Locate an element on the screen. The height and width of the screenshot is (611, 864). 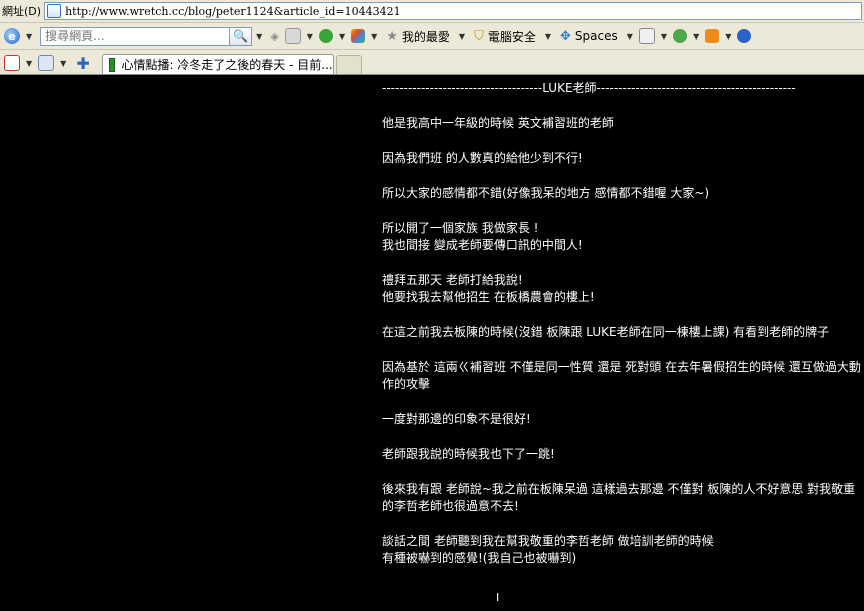
spaces-button: ✥ Spaces is located at coordinates (589, 36).